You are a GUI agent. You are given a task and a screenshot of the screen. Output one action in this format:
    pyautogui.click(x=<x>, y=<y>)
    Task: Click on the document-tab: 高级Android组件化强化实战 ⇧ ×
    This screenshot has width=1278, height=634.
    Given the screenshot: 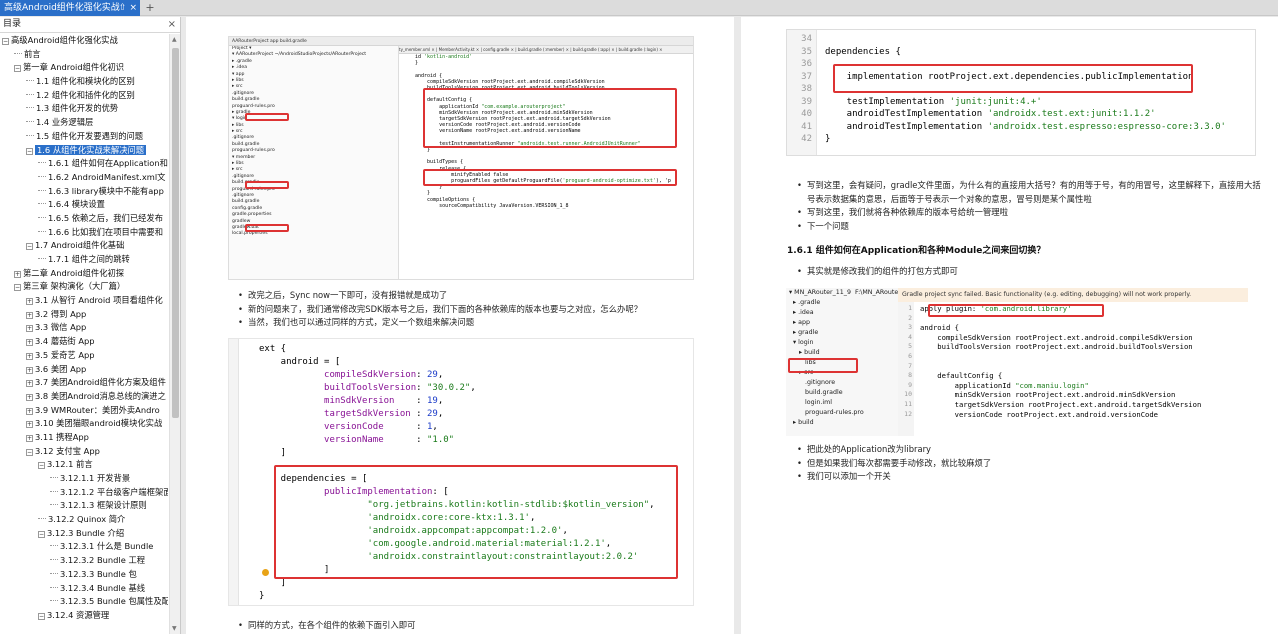 What is the action you would take?
    pyautogui.click(x=70, y=8)
    